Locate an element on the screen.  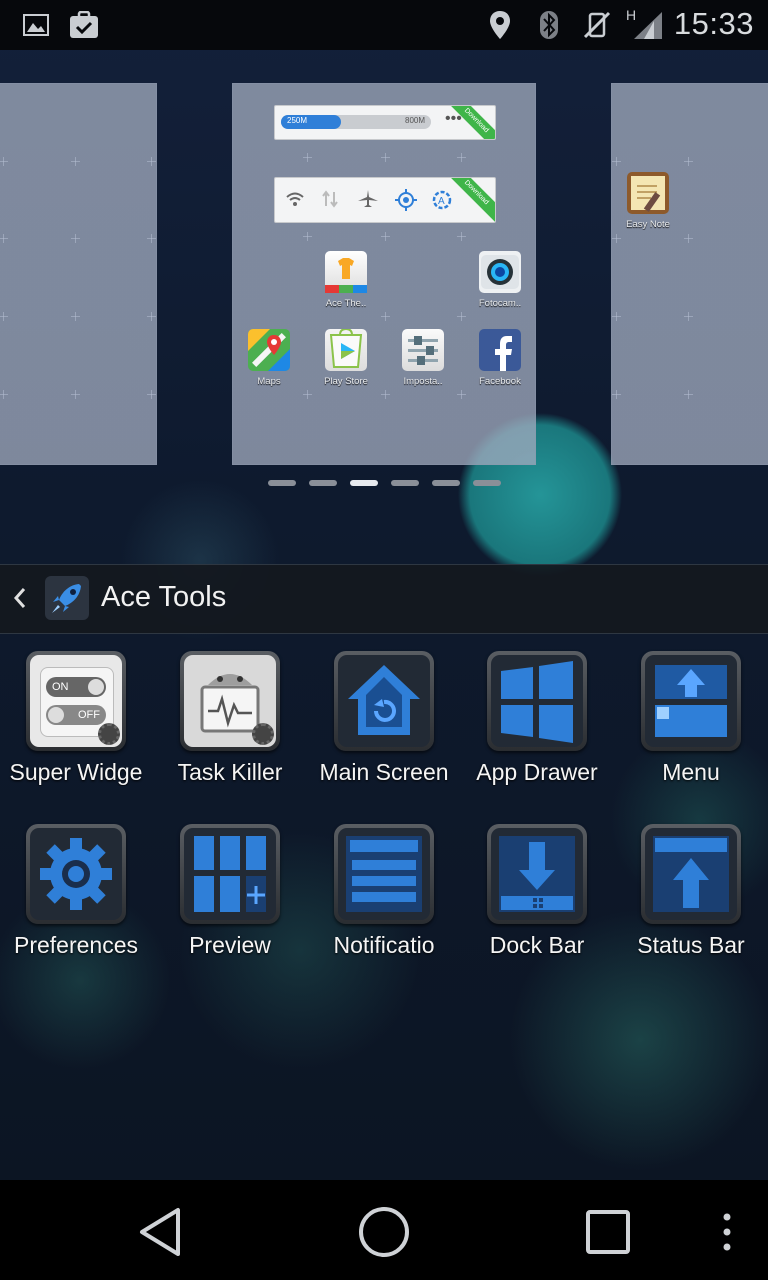
tool-preview: Preview is located at coordinates (230, 891).